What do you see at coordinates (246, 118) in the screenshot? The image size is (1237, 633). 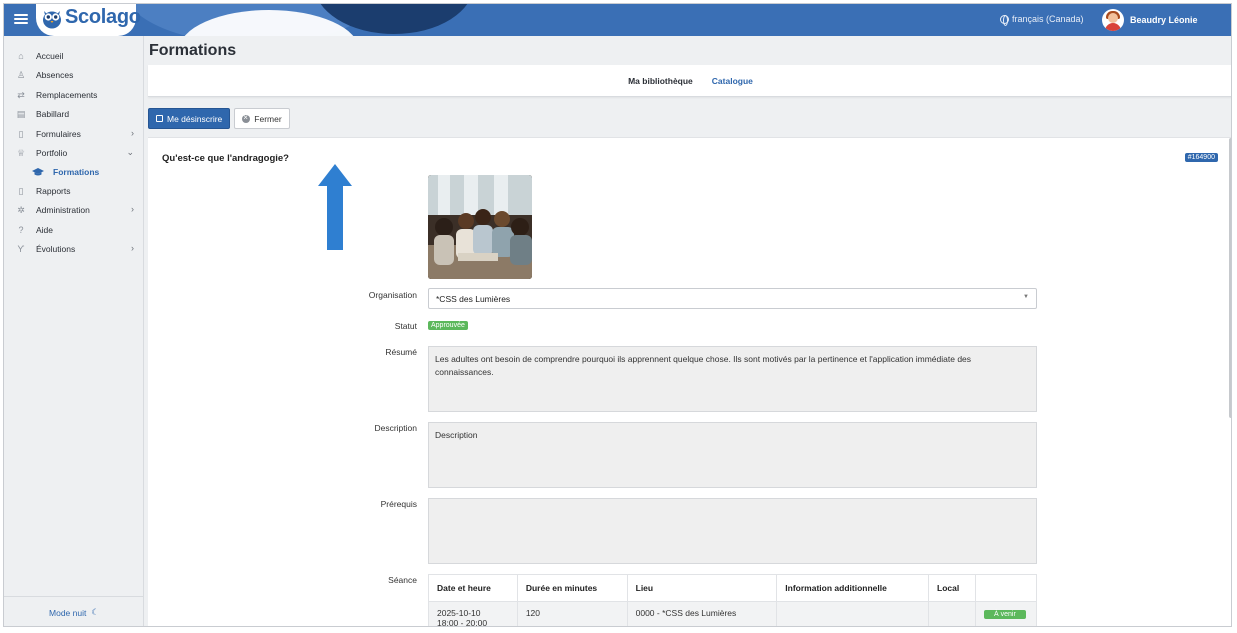 I see `close-icon` at bounding box center [246, 118].